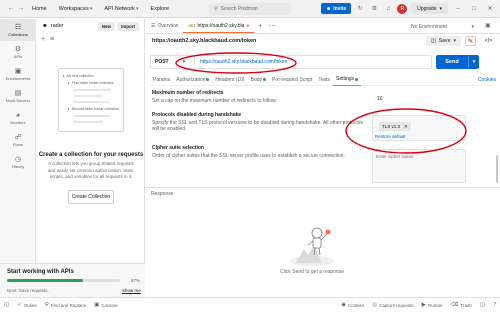  Describe the element at coordinates (18, 140) in the screenshot. I see `rail-item-flows: ☍ Flows` at that location.